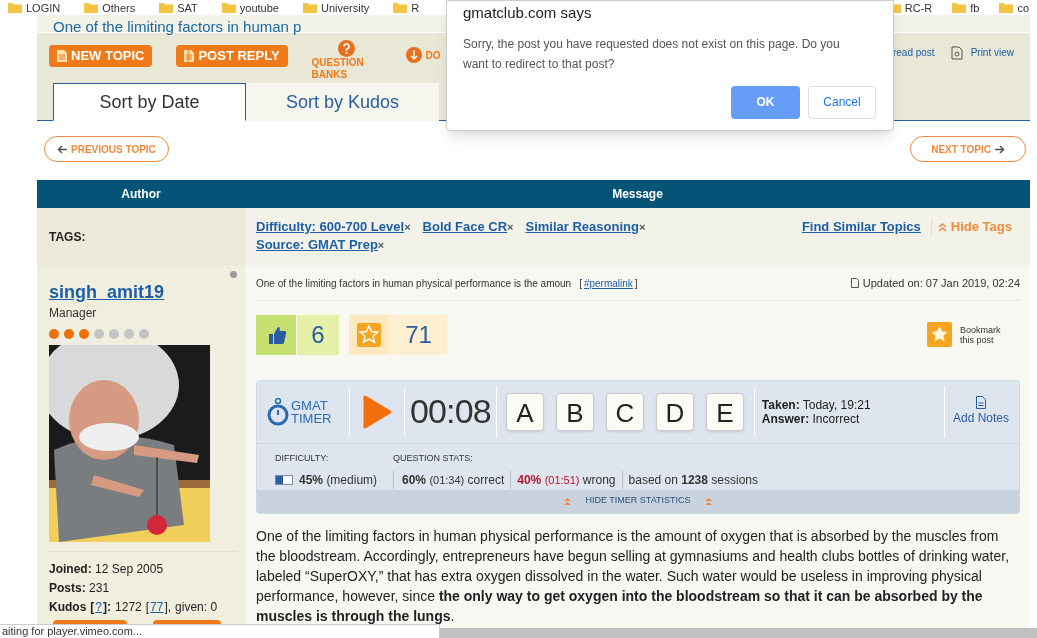 The height and width of the screenshot is (638, 1037). Describe the element at coordinates (724, 411) in the screenshot. I see `answer-choice-button: E` at that location.